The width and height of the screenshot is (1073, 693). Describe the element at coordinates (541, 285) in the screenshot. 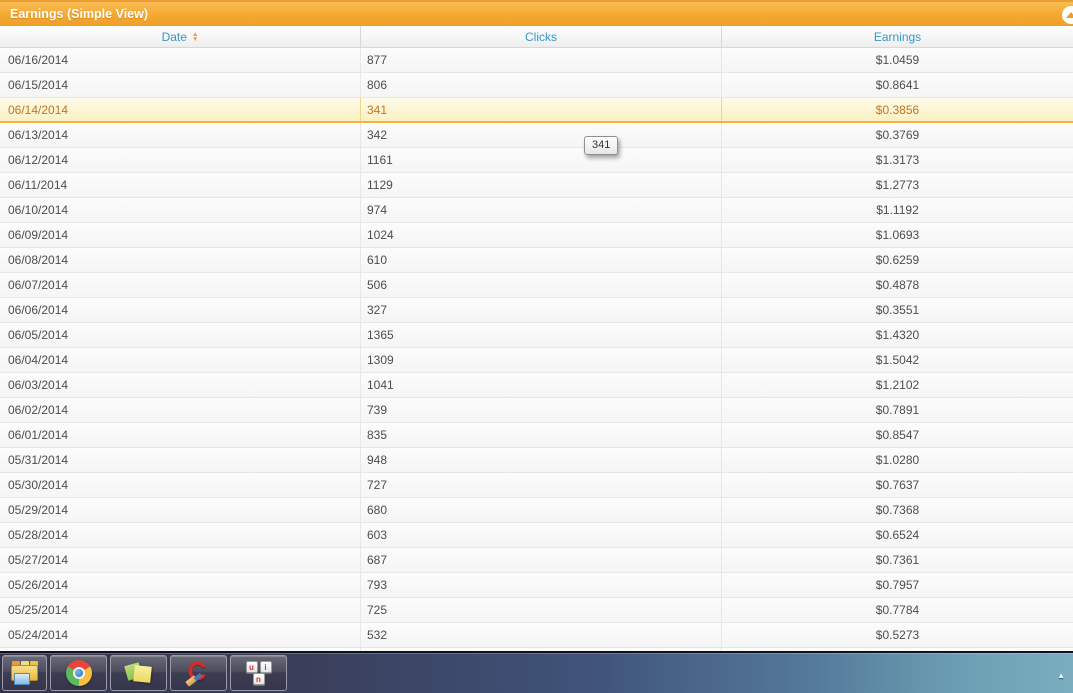

I see `clicks-cell: 506` at that location.